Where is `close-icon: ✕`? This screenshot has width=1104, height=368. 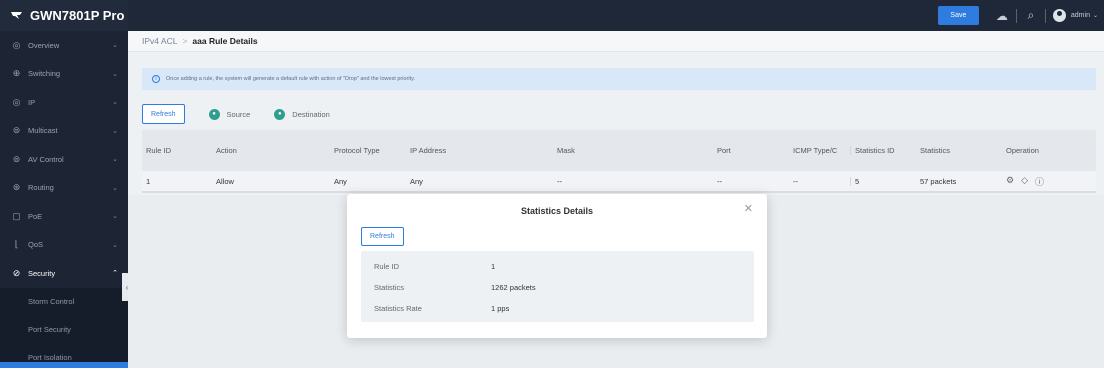
close-icon: ✕ is located at coordinates (748, 208).